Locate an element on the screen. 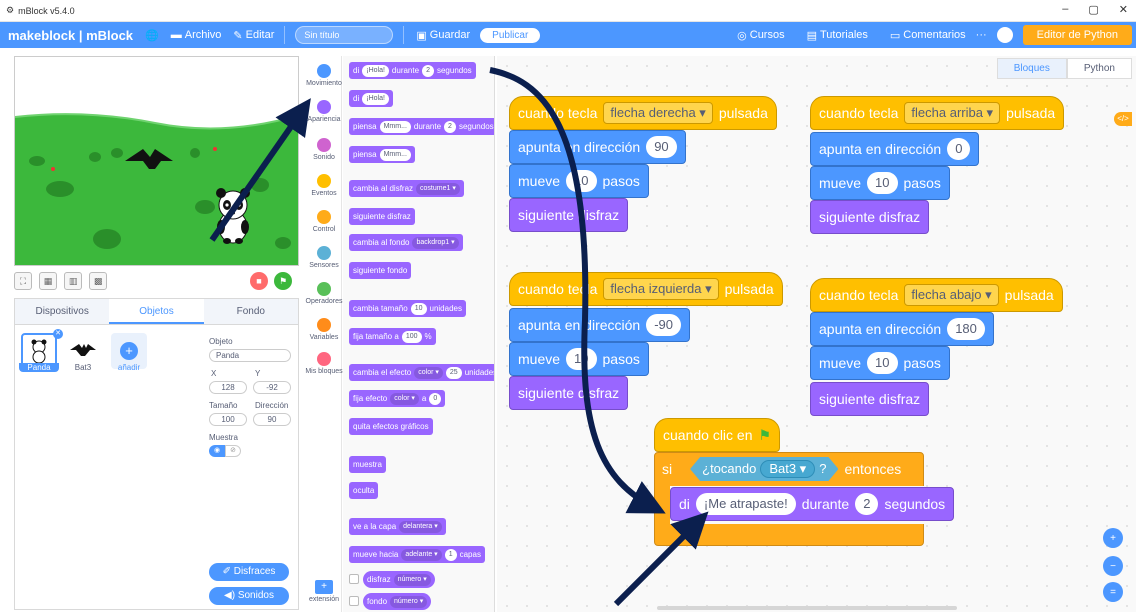 The image size is (1136, 616). tab-dispositivos: Dispositivos is located at coordinates (62, 311).